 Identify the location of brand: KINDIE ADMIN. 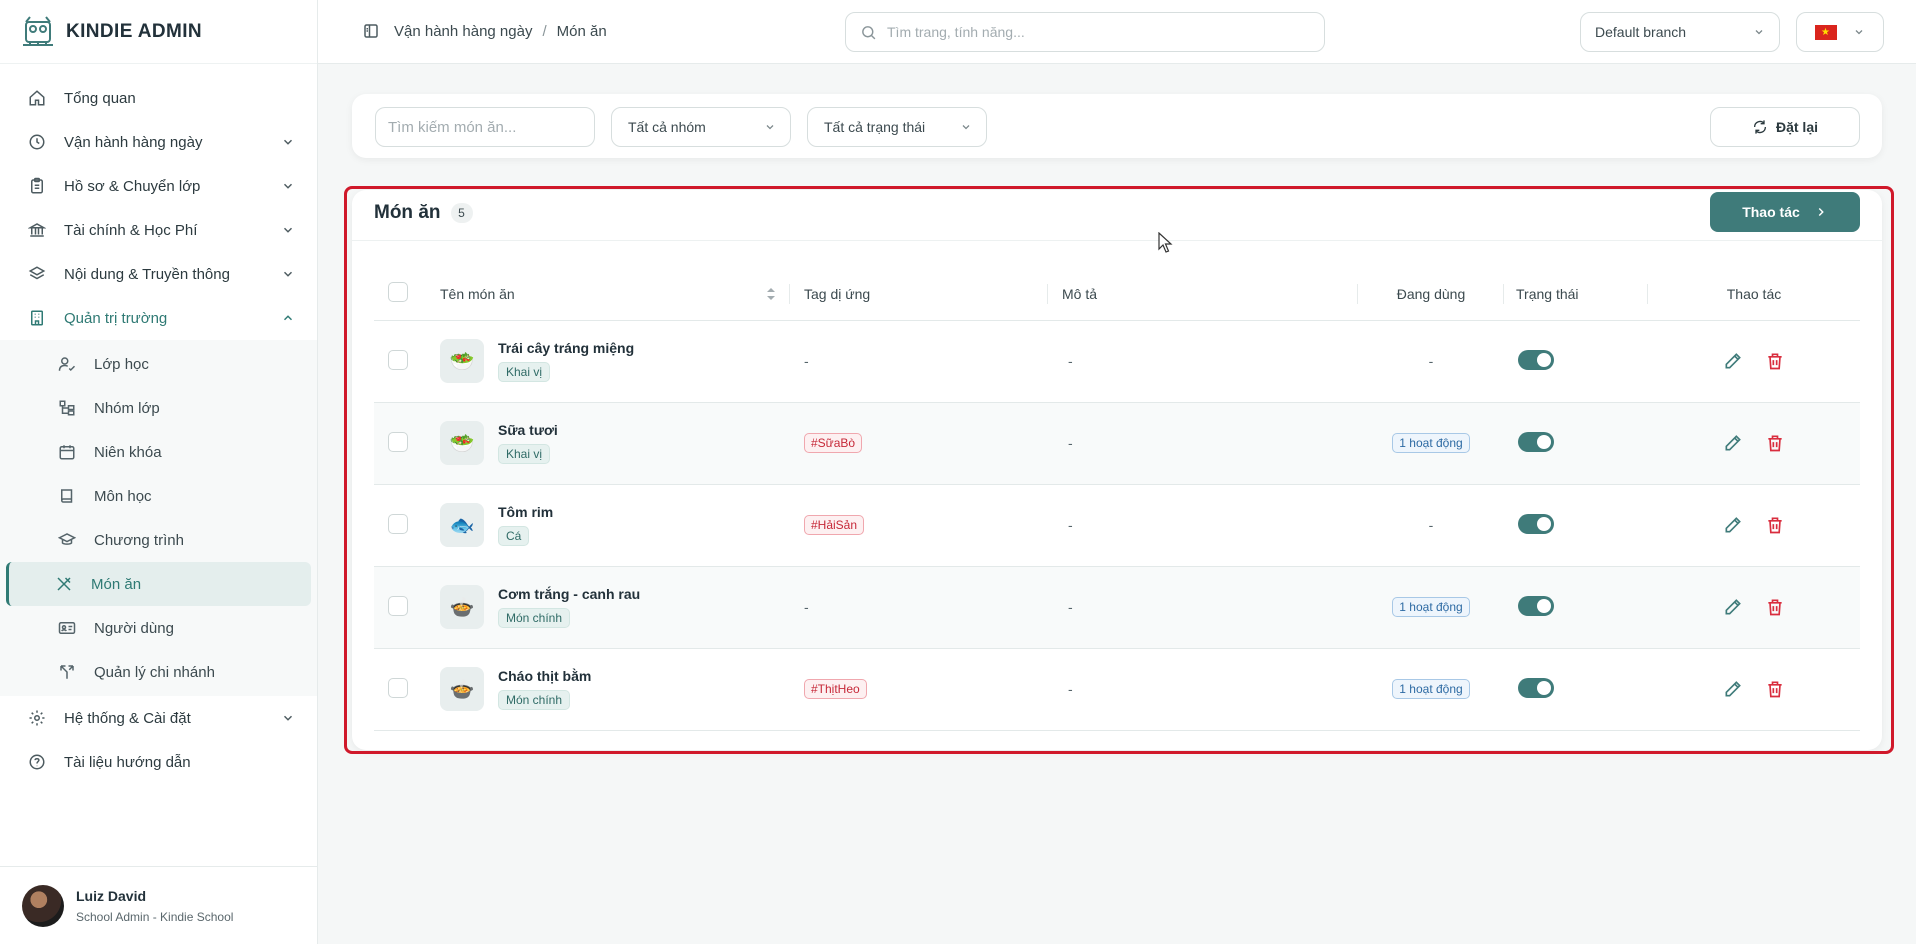
(158, 32).